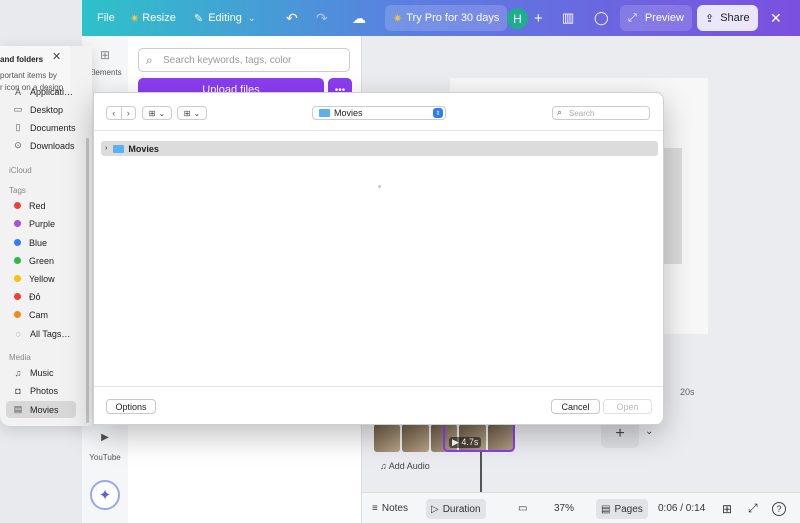 This screenshot has height=523, width=800. I want to click on sidebar-tag-green: Green, so click(41, 260).